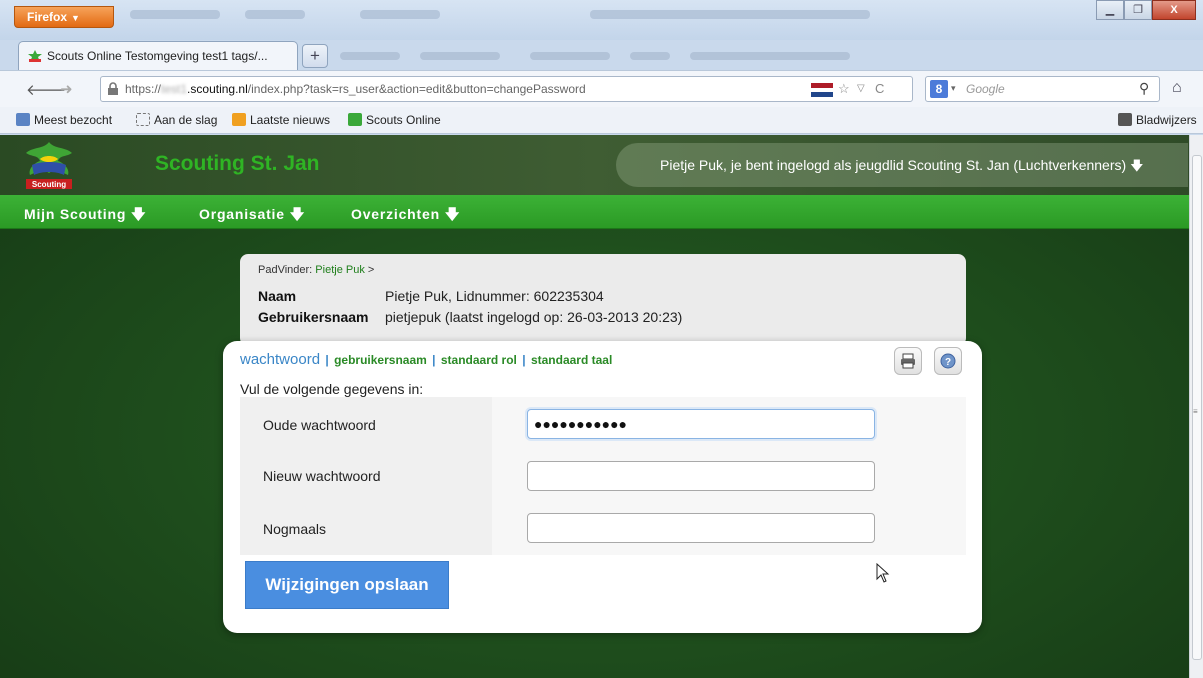 The image size is (1203, 678). I want to click on bookmark-star-icon: ☆, so click(844, 89).